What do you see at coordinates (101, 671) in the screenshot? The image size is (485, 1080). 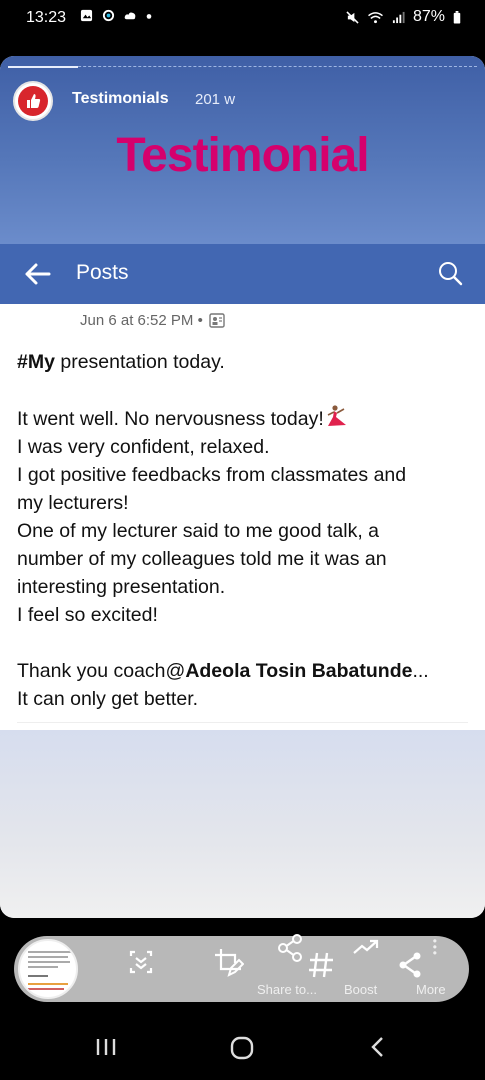 I see `thanks-text: Thank you coach@` at bounding box center [101, 671].